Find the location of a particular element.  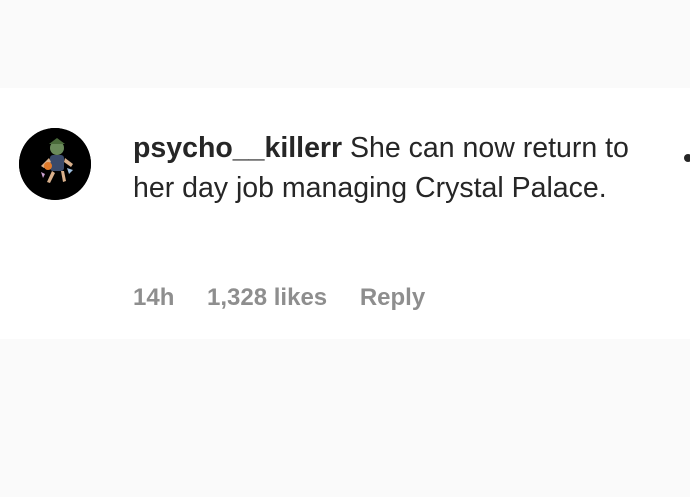

more-options-icon is located at coordinates (687, 158).